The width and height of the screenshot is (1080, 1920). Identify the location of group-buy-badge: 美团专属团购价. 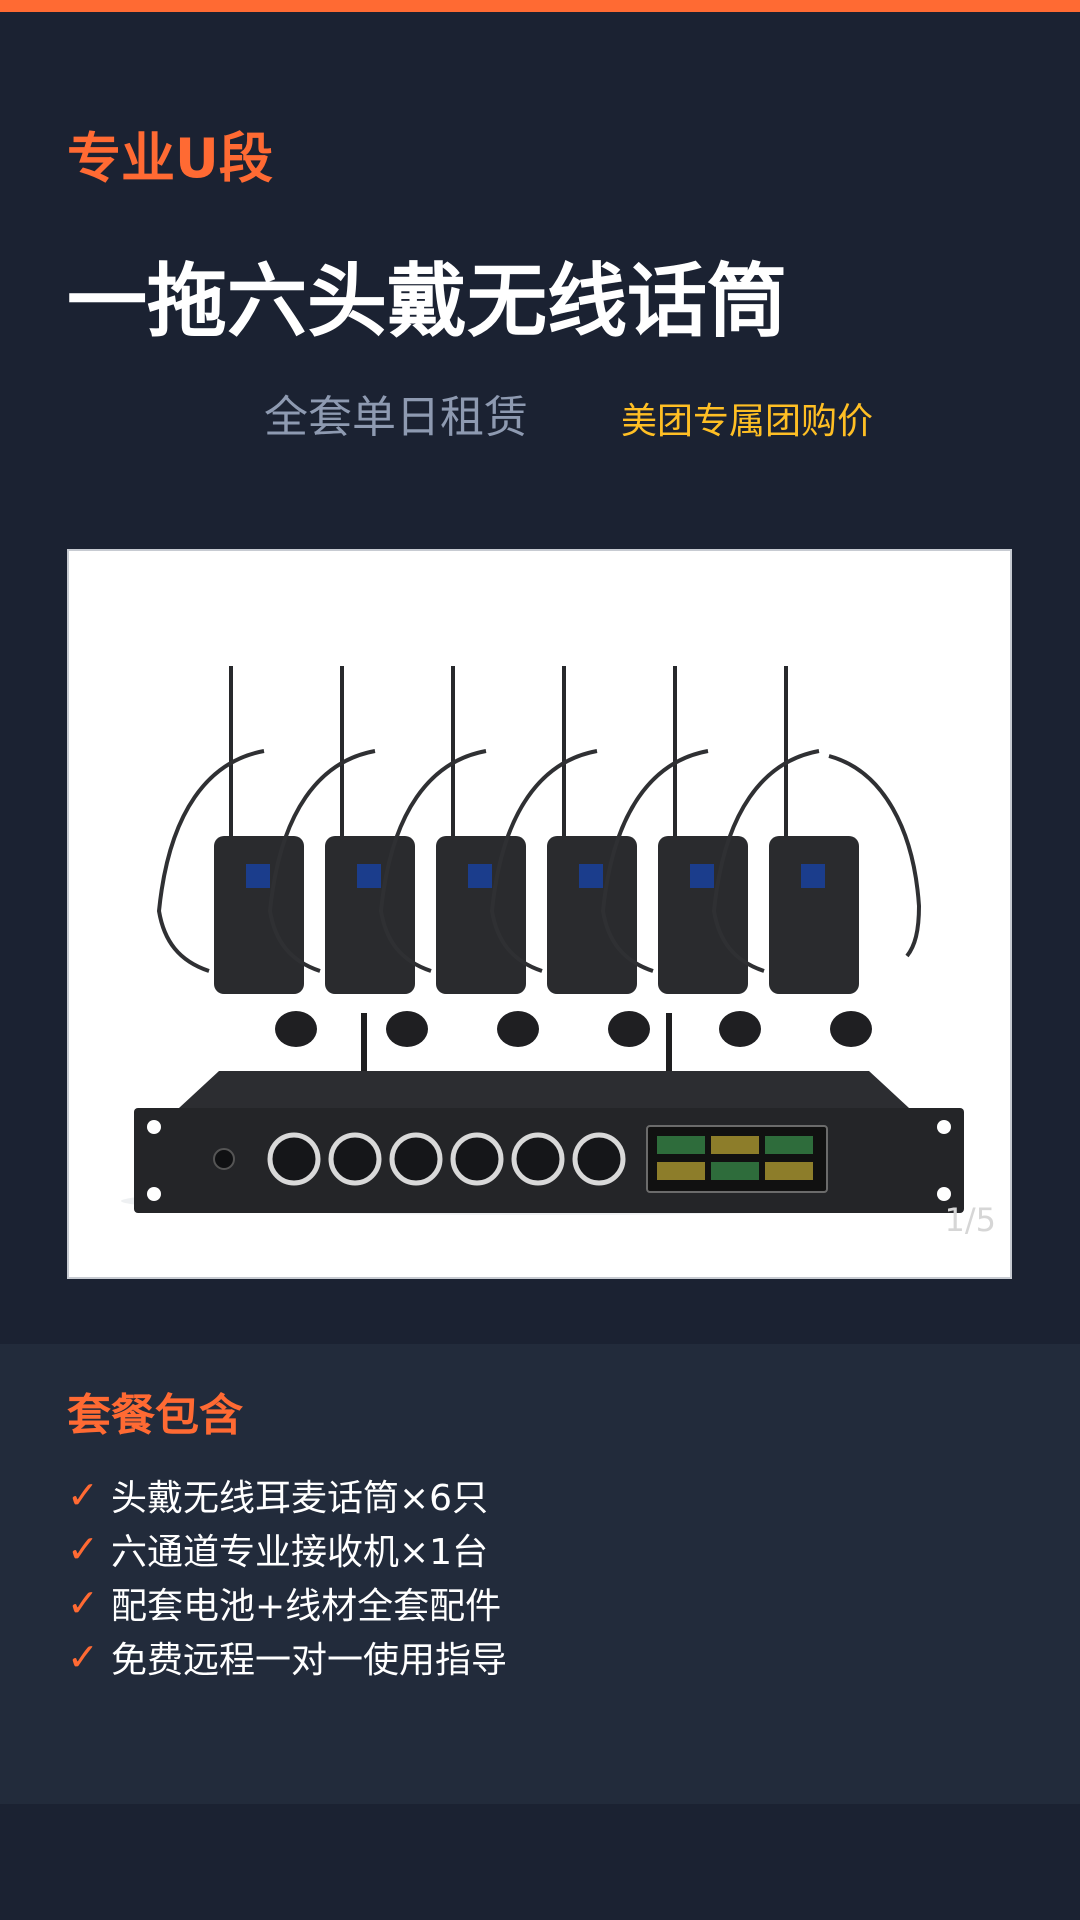
(747, 421).